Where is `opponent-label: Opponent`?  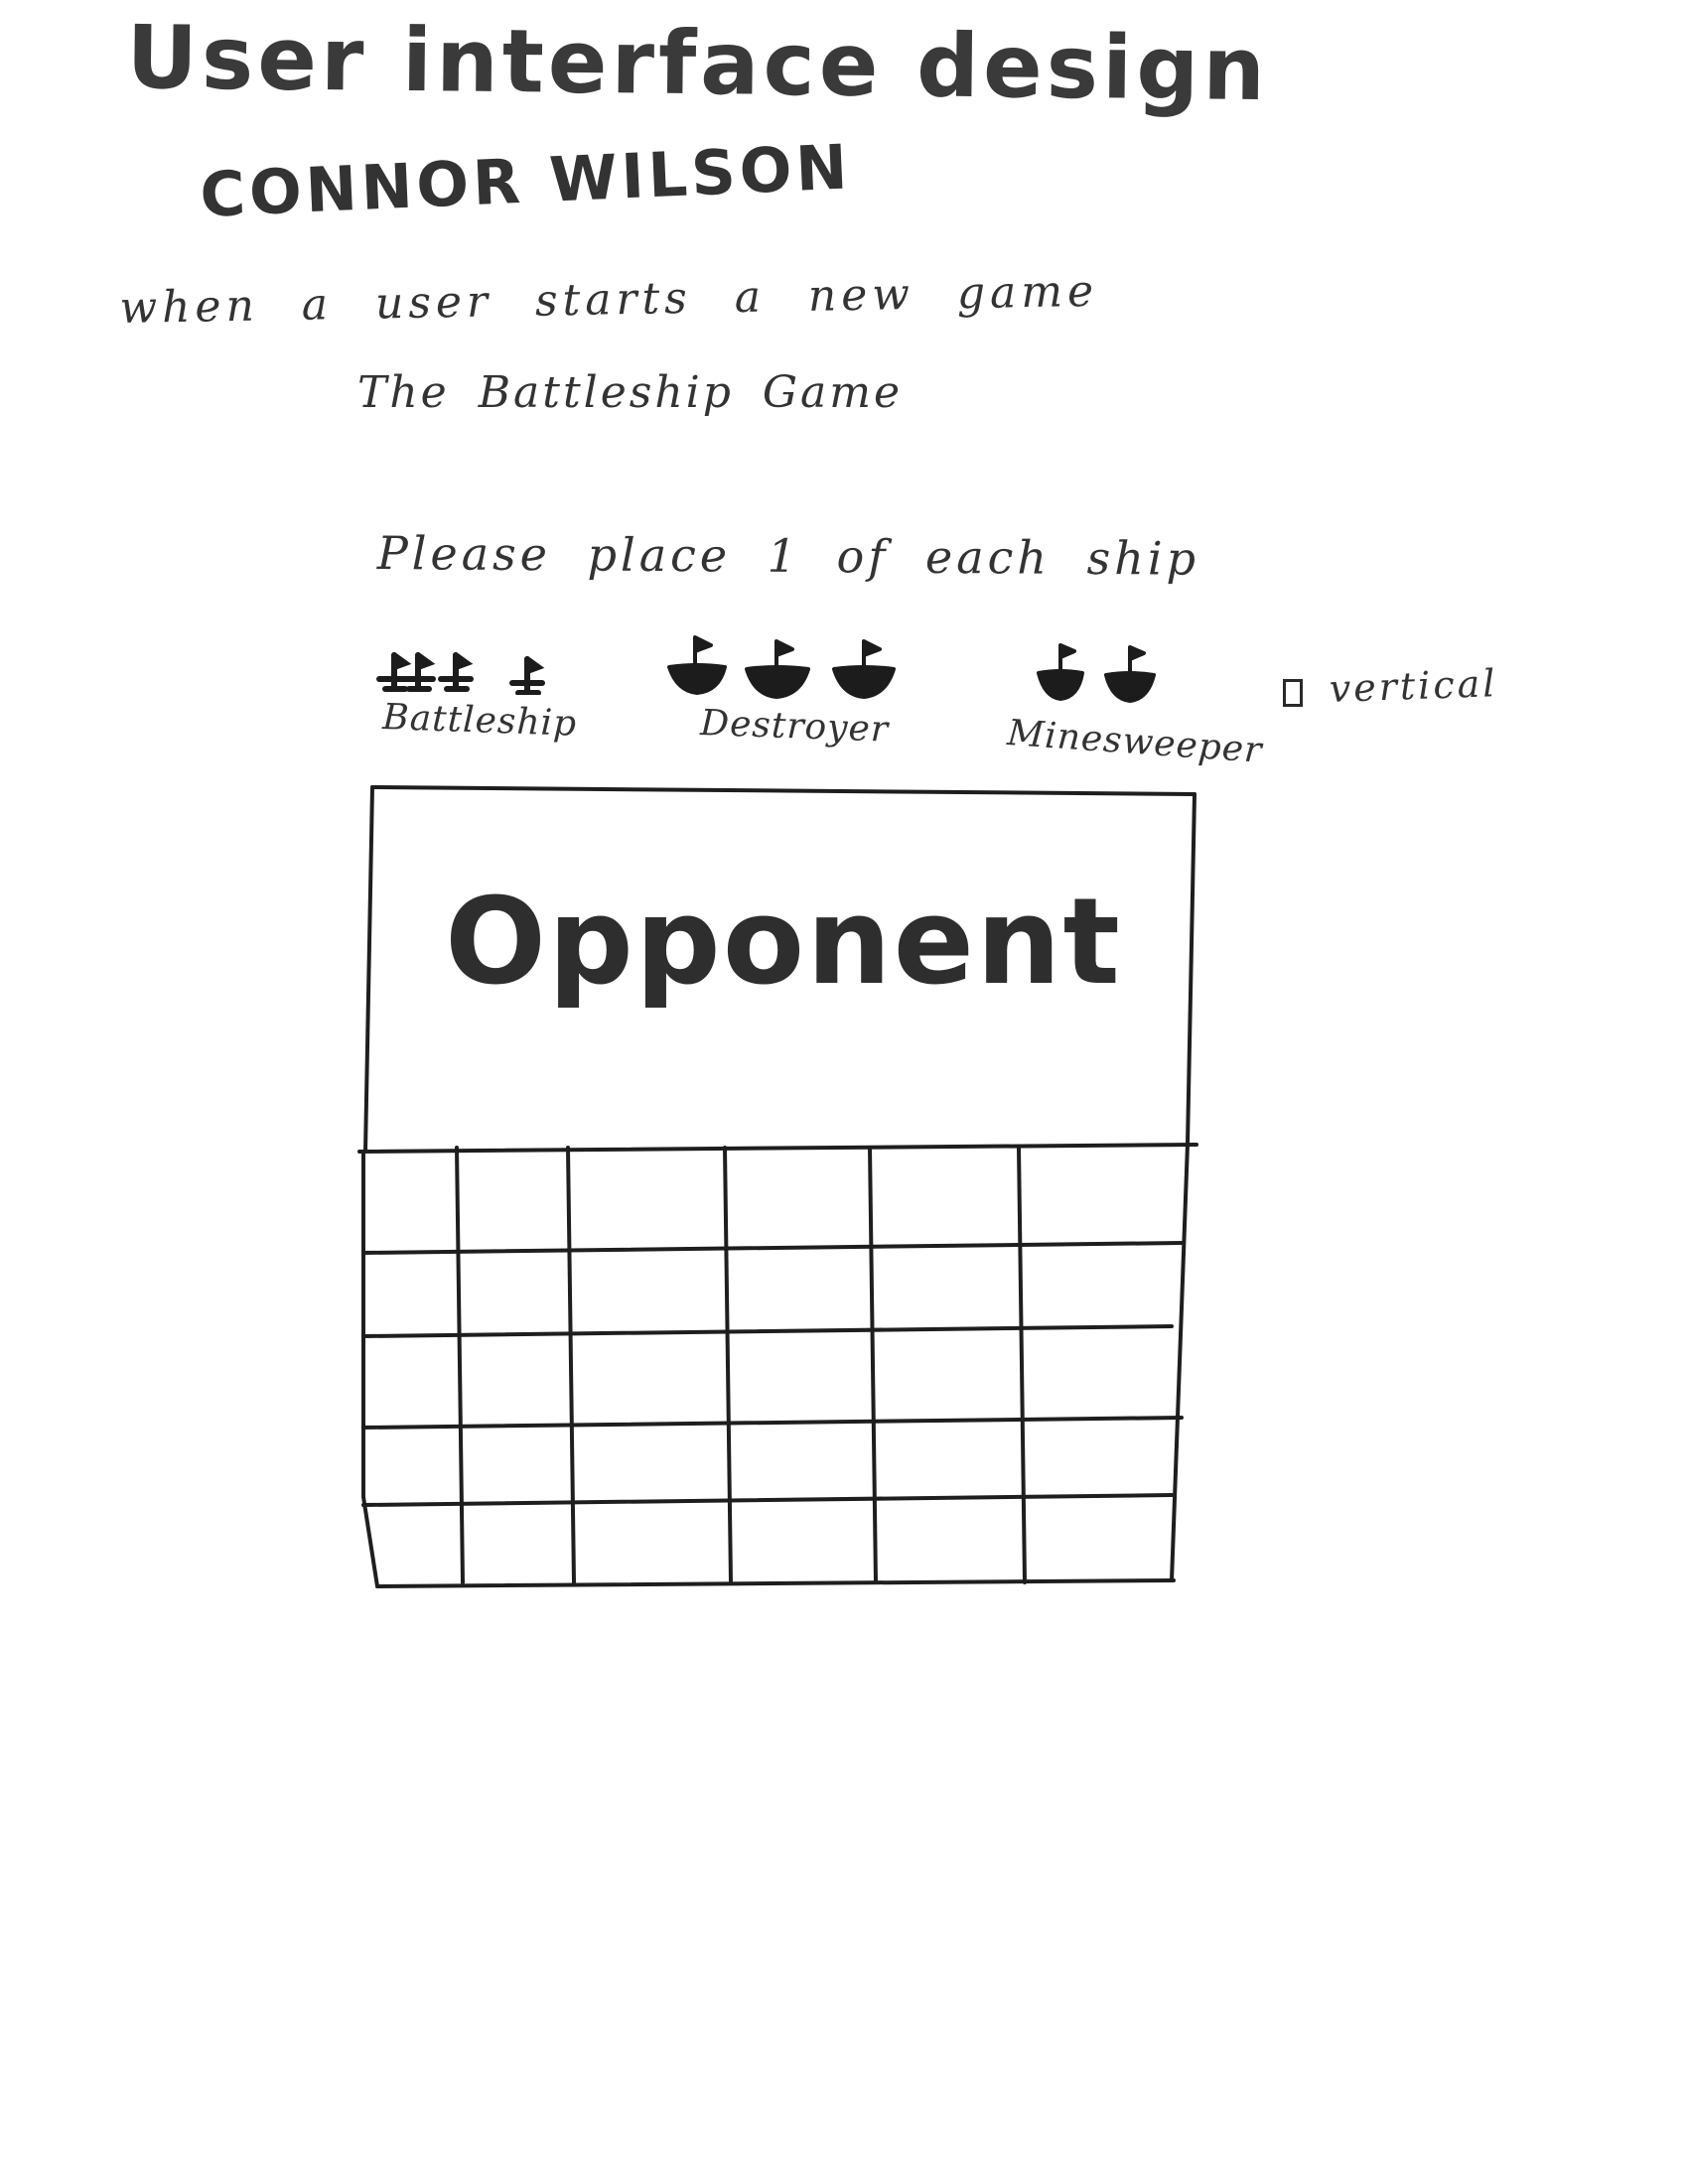
opponent-label: Opponent is located at coordinates (783, 943).